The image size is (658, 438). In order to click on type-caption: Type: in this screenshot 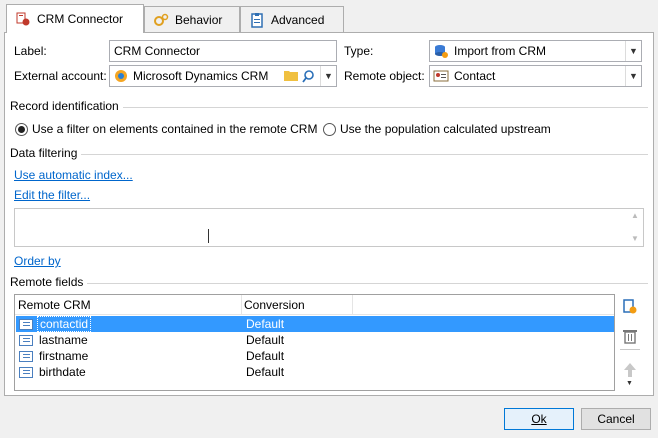, I will do `click(359, 51)`.